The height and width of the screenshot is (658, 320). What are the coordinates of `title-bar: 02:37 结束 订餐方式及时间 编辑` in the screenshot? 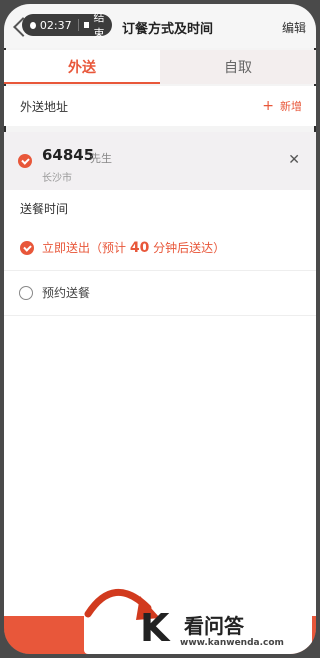 It's located at (160, 26).